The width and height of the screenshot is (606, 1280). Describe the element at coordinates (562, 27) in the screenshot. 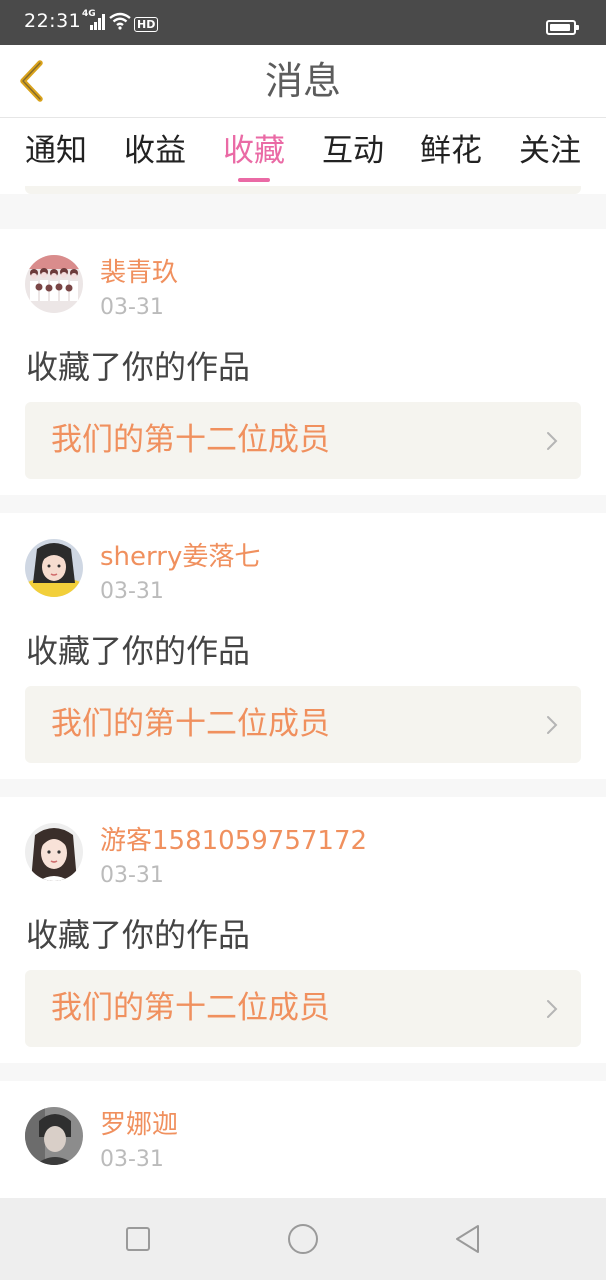

I see `battery-icon` at that location.